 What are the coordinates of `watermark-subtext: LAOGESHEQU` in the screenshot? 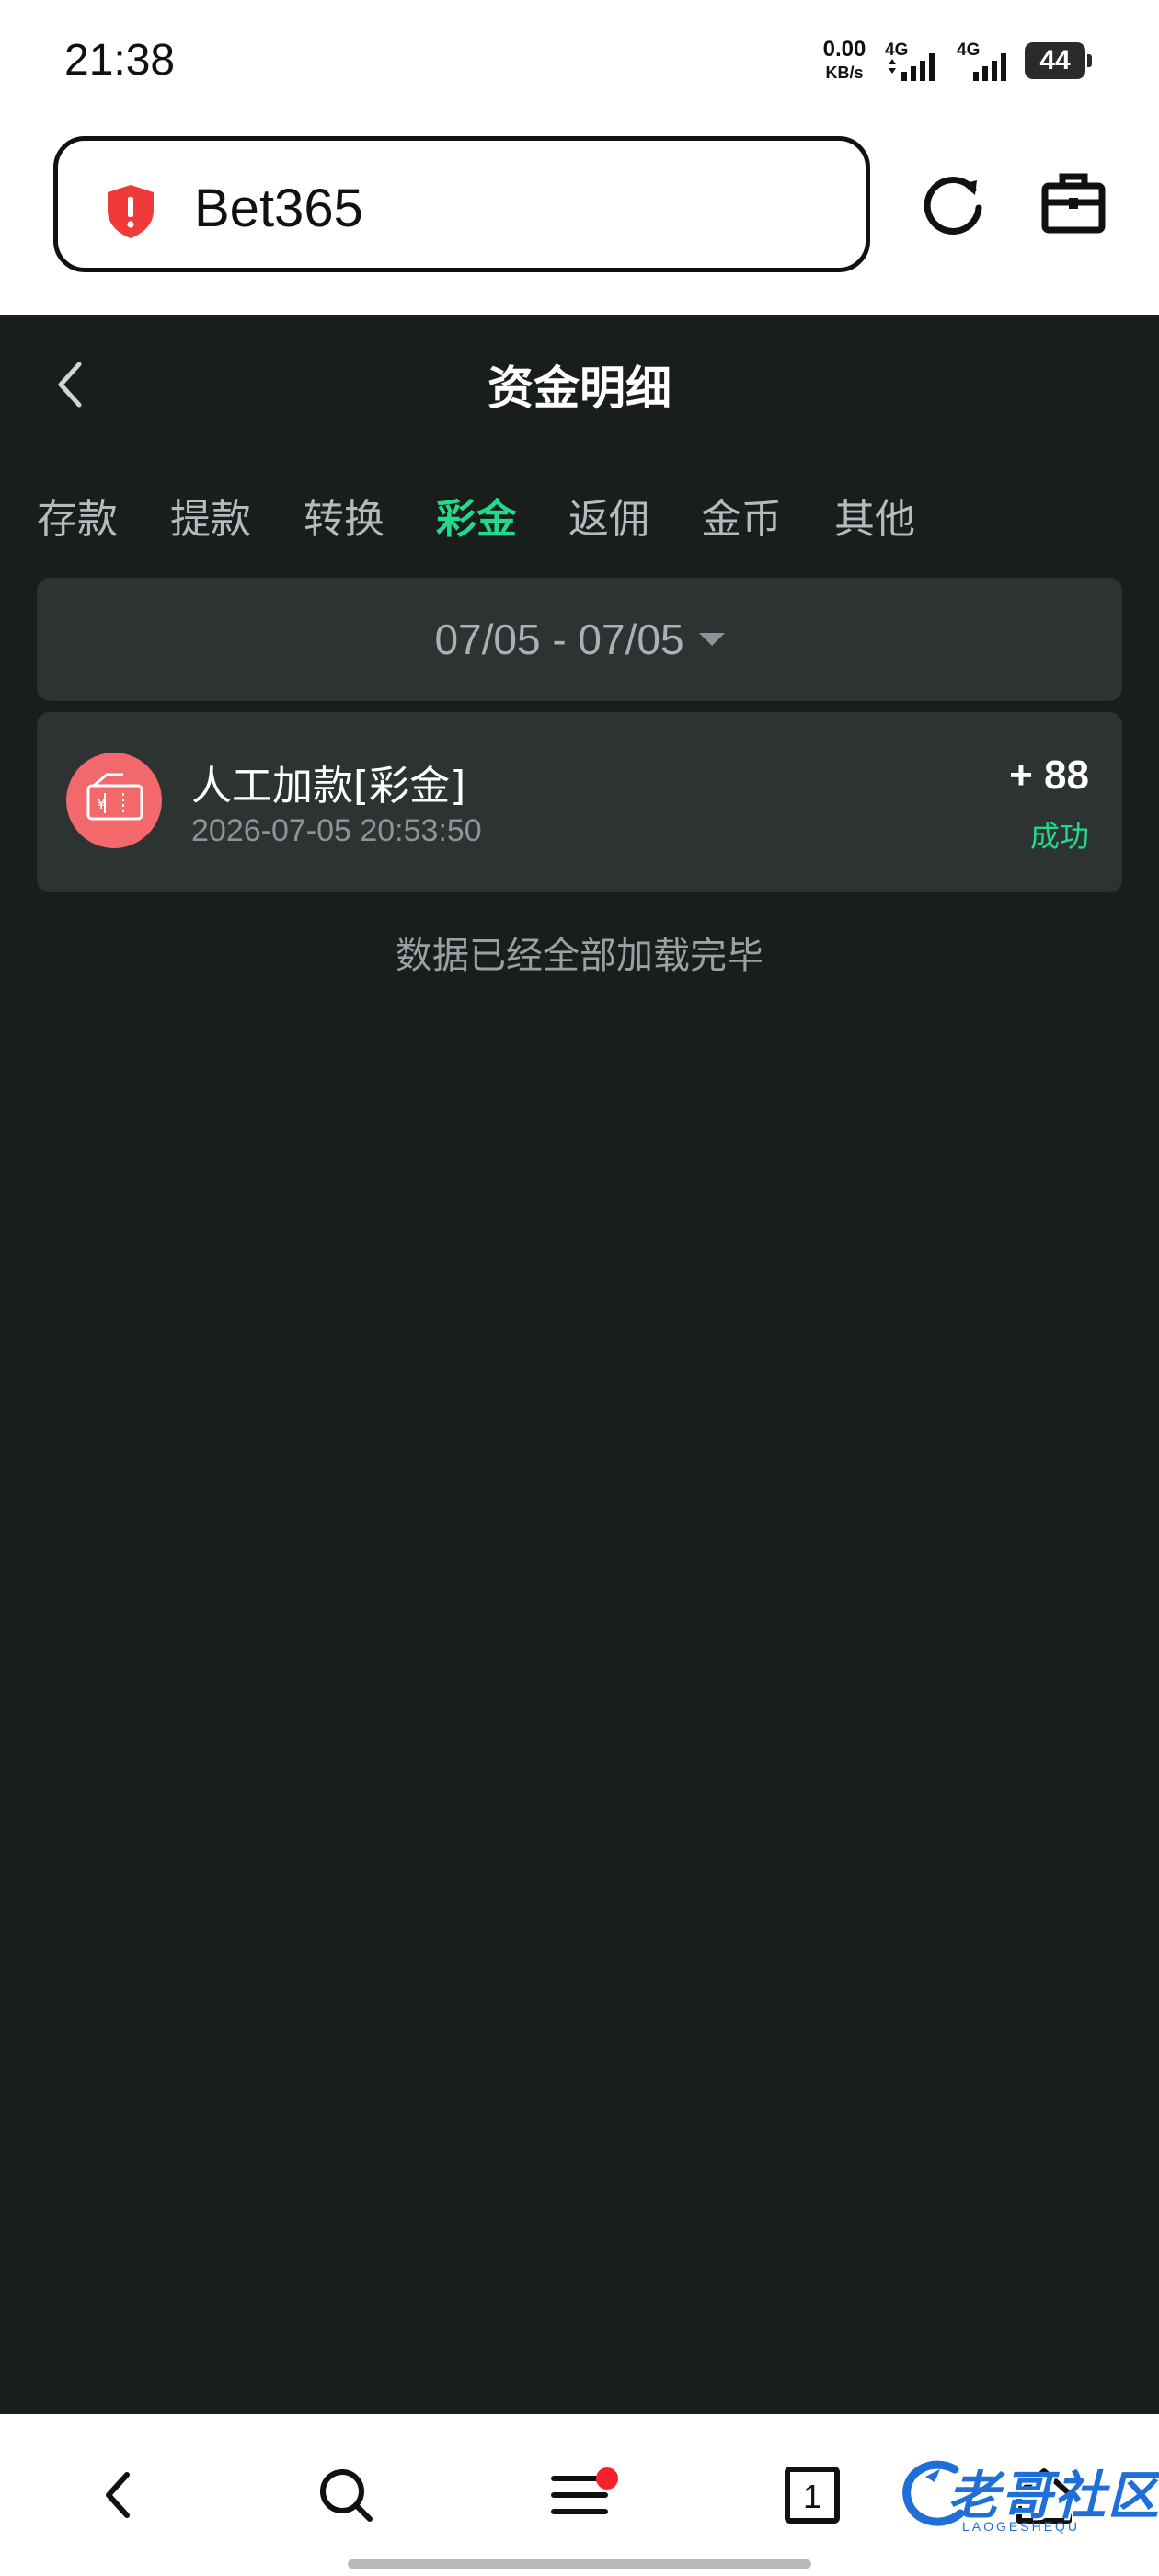 It's located at (1021, 2526).